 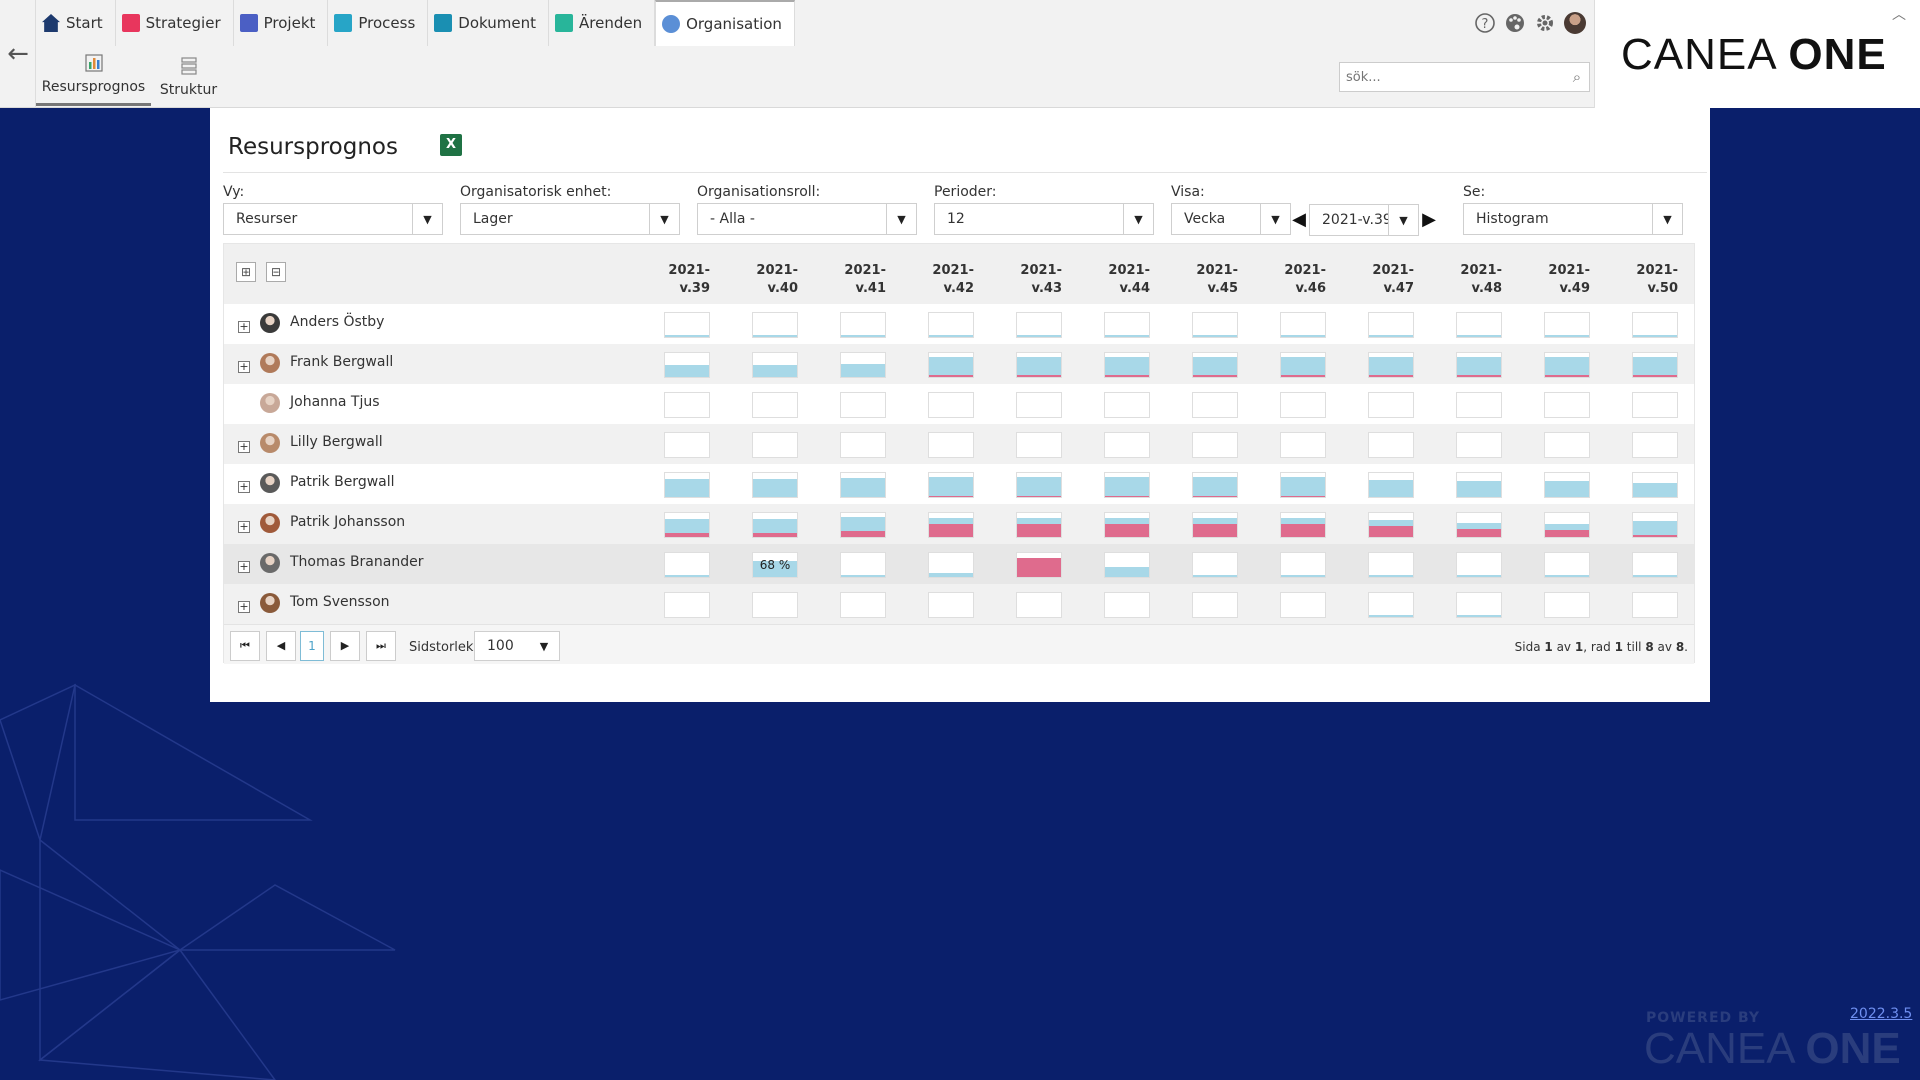 What do you see at coordinates (1515, 23) in the screenshot?
I see `palette-icon` at bounding box center [1515, 23].